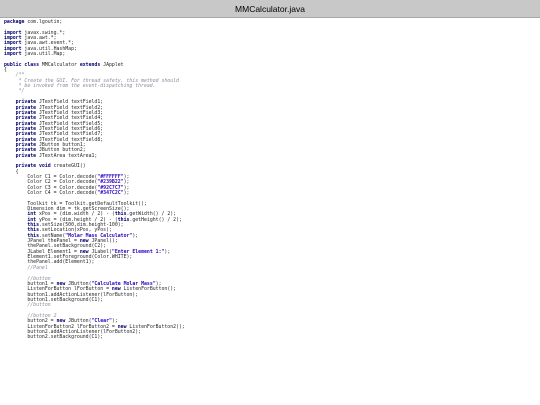  What do you see at coordinates (43, 22) in the screenshot?
I see `code-token: com.lgoutin;` at bounding box center [43, 22].